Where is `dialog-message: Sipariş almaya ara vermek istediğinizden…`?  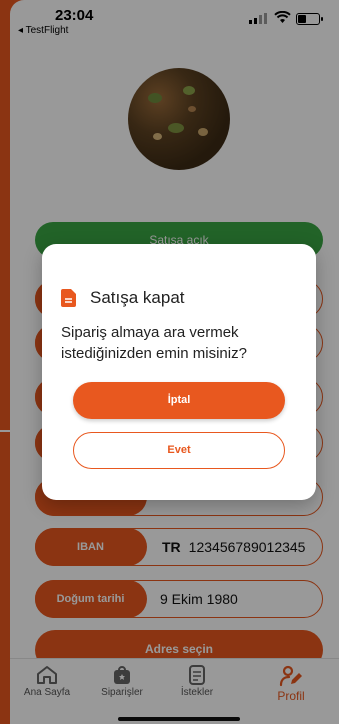 dialog-message: Sipariş almaya ara vermek istediğinizden… is located at coordinates (154, 343).